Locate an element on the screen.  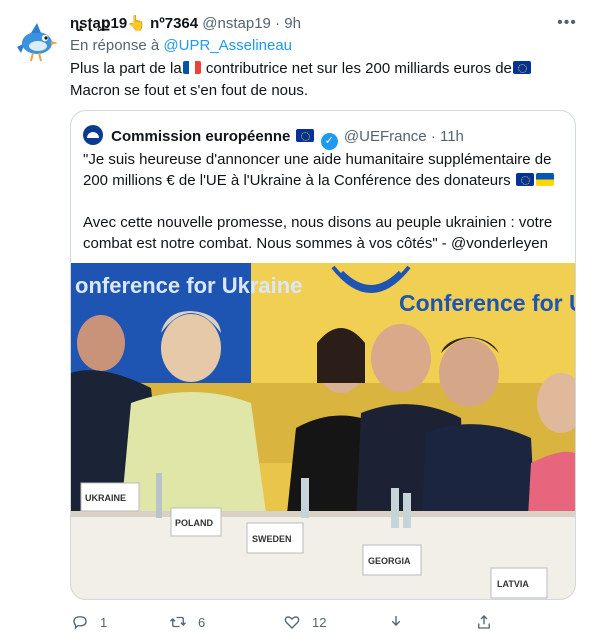
share-button is located at coordinates (489, 622).